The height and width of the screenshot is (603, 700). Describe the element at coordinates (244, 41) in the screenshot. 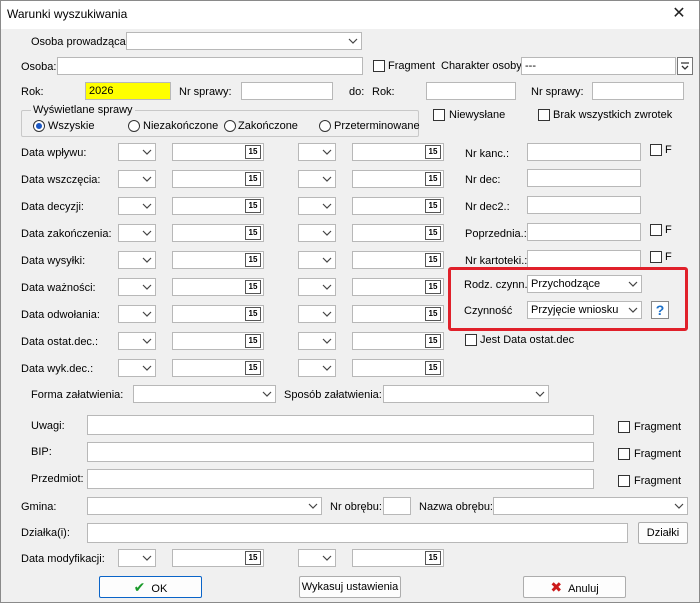

I see `osoba-prowadzaca-select` at that location.